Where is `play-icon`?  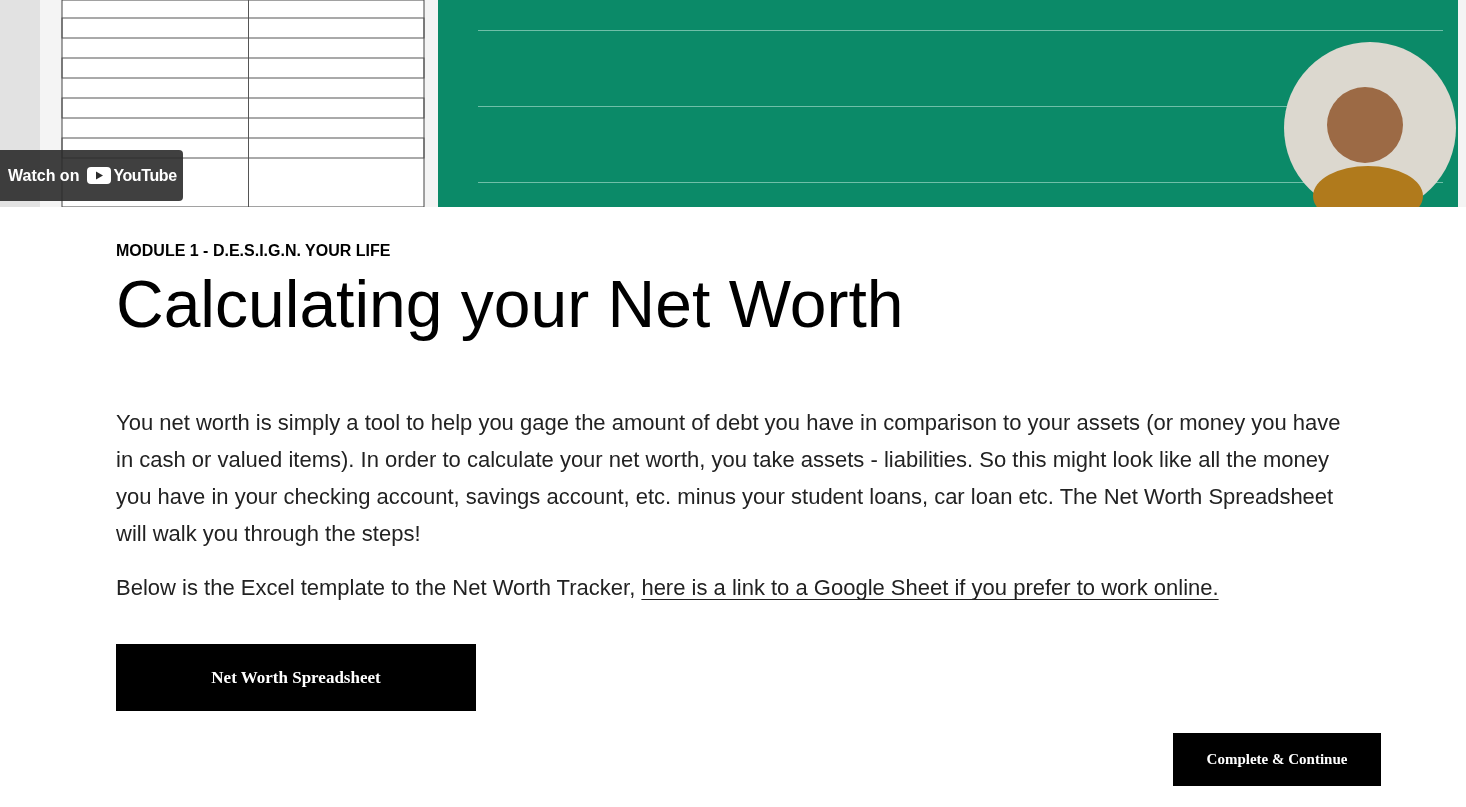 play-icon is located at coordinates (99, 175).